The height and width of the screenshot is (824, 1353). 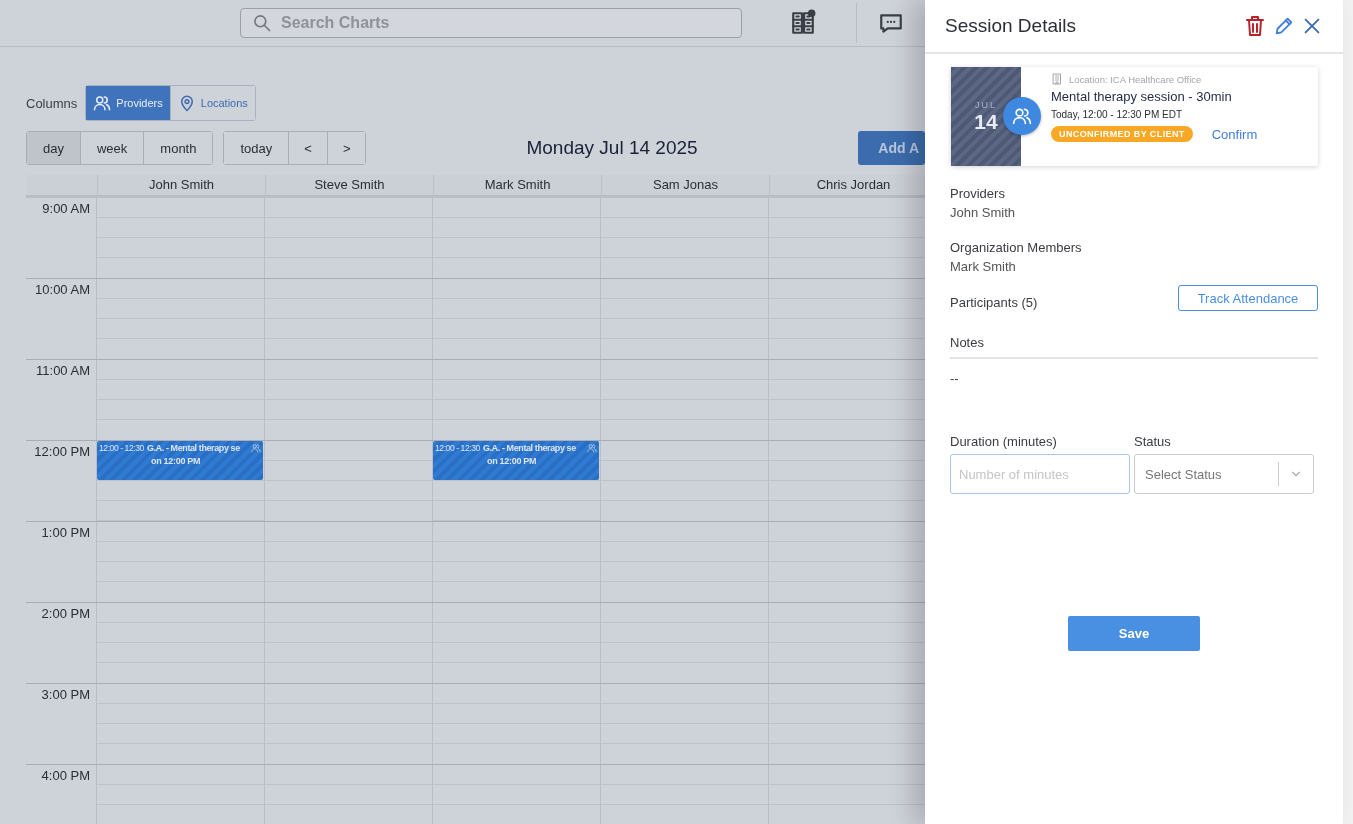 I want to click on location-text: Location: ICA Healthcare Office, so click(x=1135, y=79).